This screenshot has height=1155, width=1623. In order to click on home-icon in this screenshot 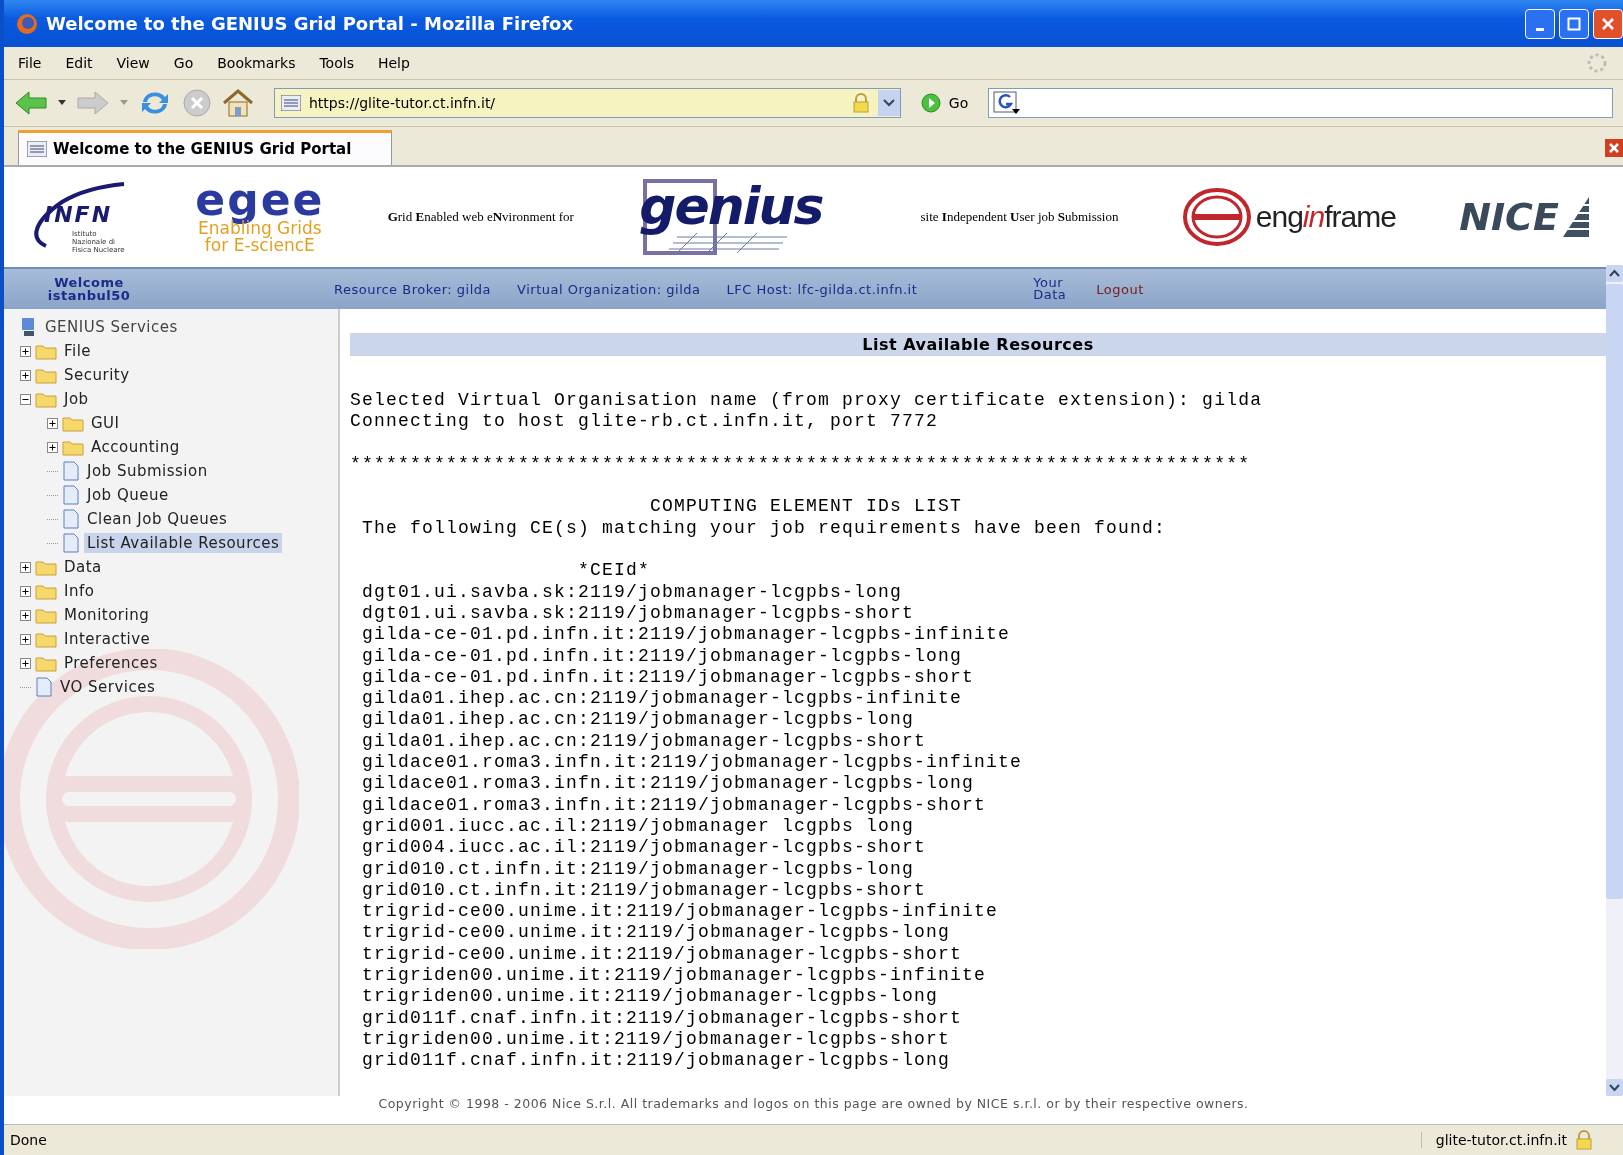, I will do `click(238, 103)`.